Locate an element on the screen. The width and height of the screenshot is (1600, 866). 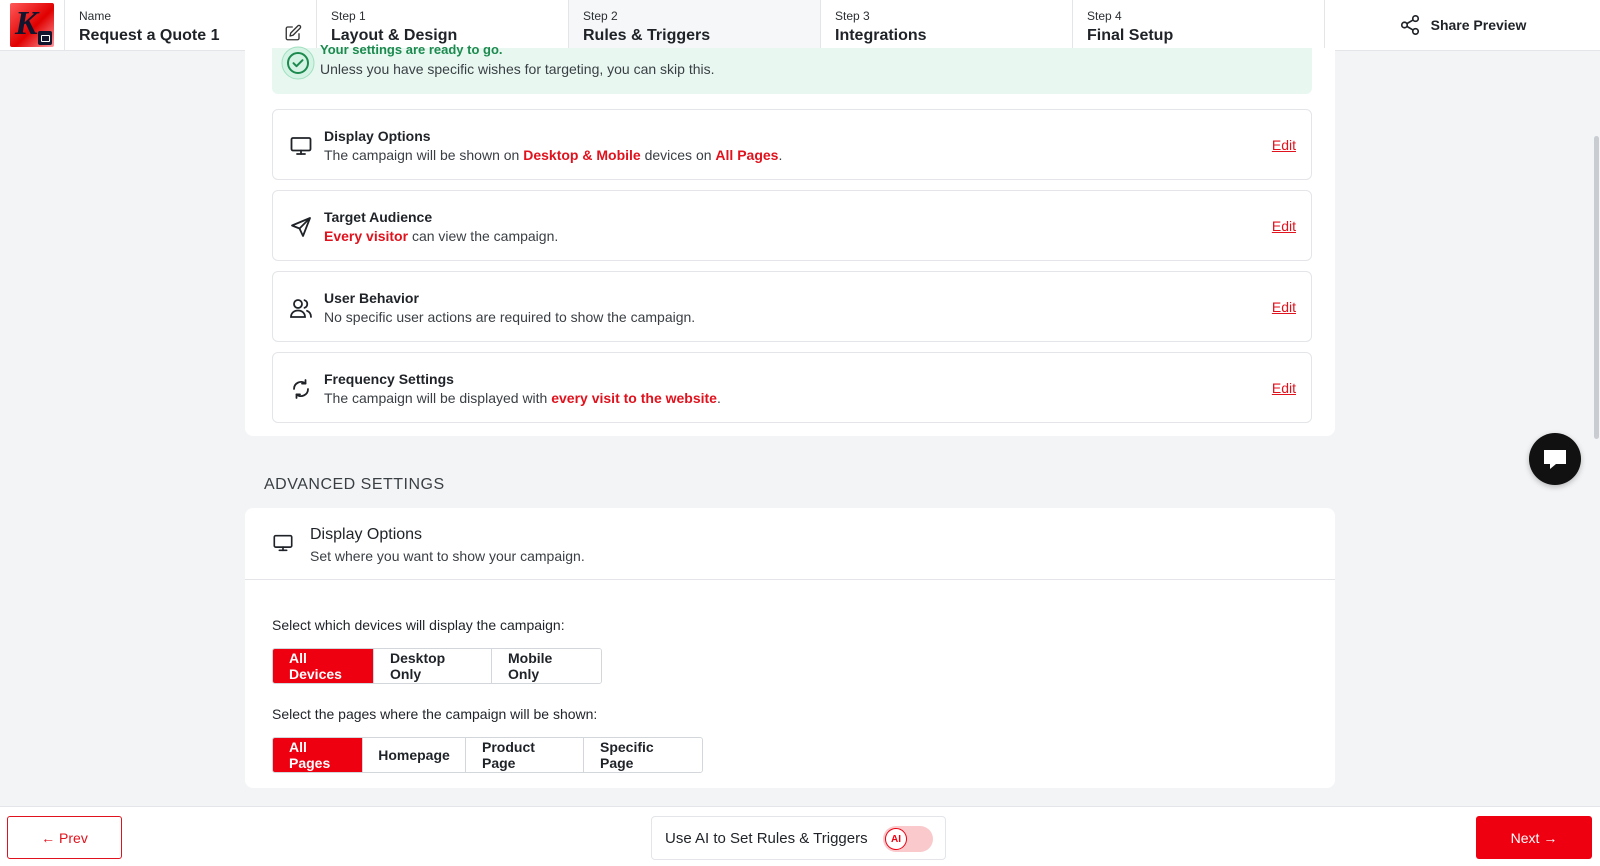
row-description: Every visitor can view the campaign. is located at coordinates (441, 236).